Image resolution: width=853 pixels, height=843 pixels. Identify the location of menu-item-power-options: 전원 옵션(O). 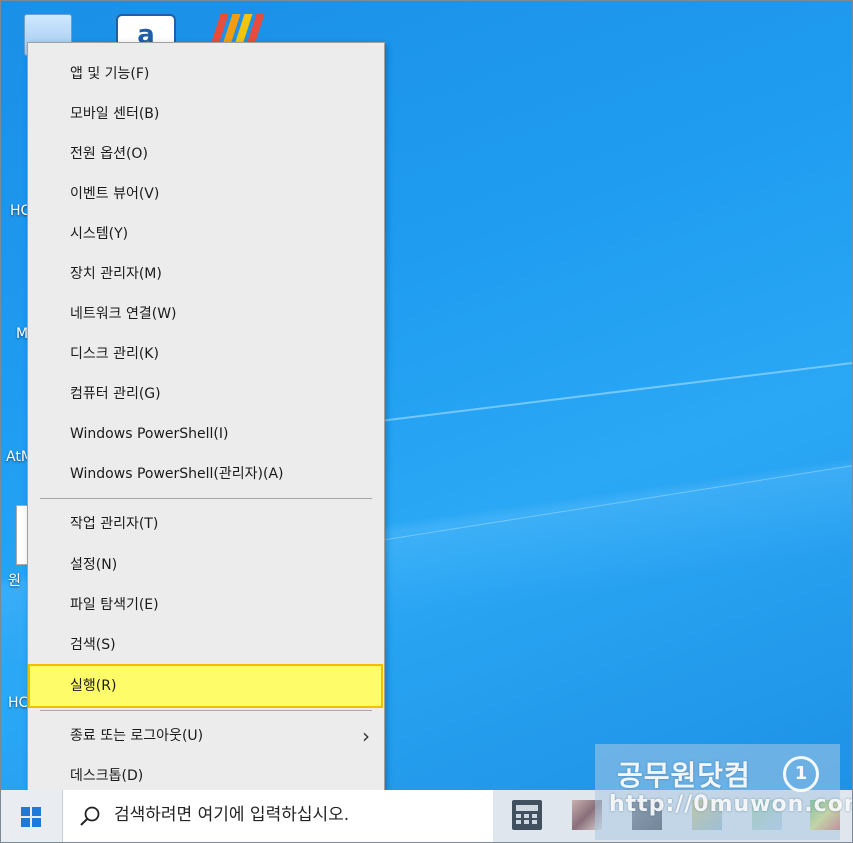
(206, 154).